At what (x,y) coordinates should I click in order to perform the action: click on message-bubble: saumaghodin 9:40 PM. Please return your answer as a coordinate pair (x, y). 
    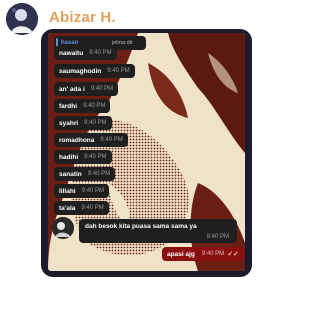
    Looking at the image, I should click on (94, 71).